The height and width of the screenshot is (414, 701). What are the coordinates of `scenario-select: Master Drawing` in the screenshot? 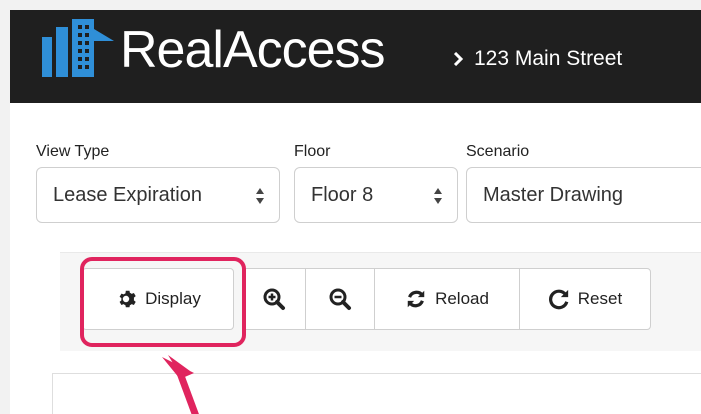 It's located at (583, 195).